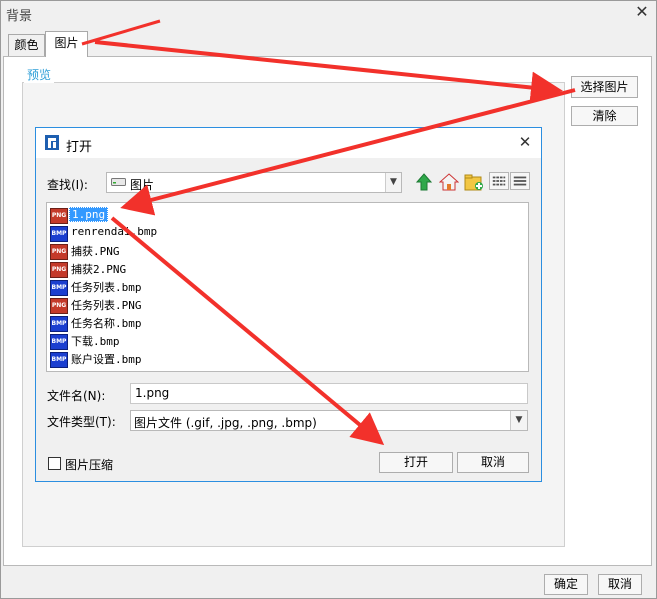 This screenshot has width=657, height=599. I want to click on file-list-item: BMP 任务列表.bmp, so click(150, 287).